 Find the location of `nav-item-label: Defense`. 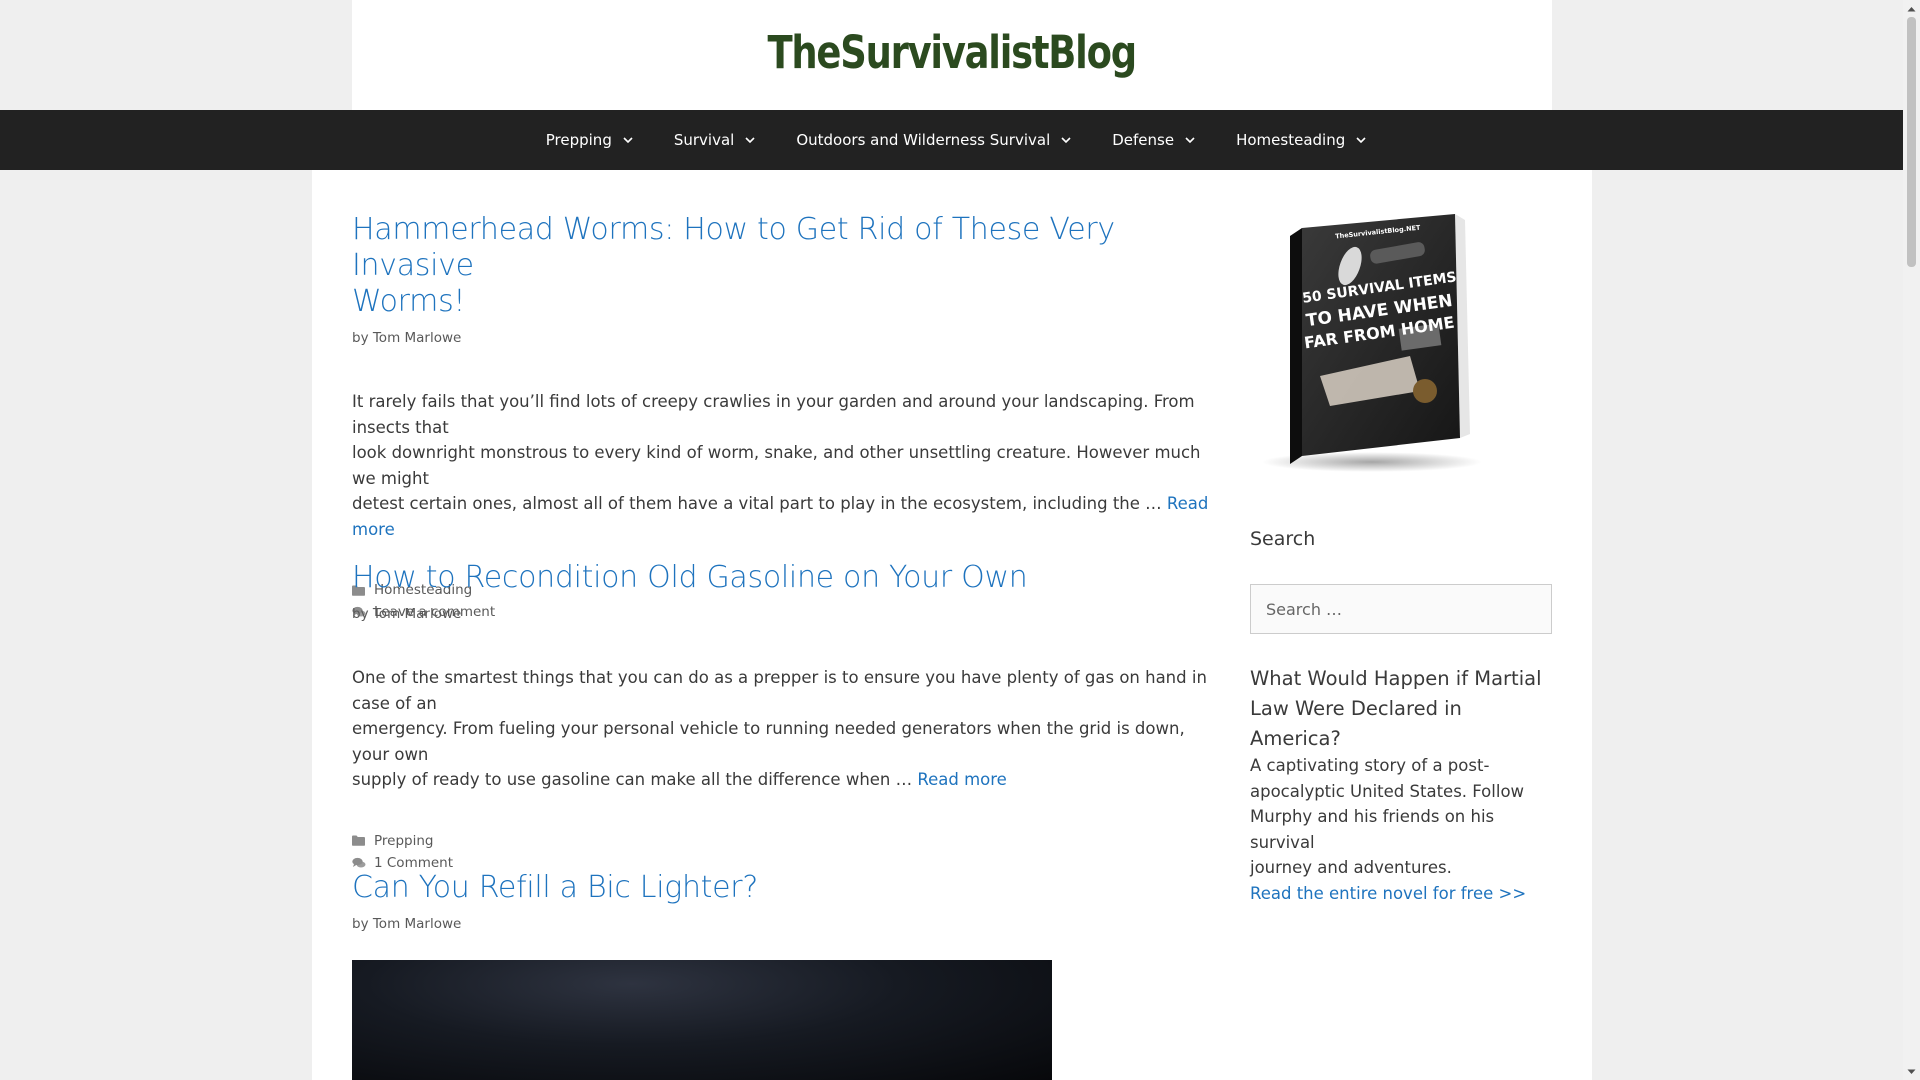

nav-item-label: Defense is located at coordinates (1143, 140).